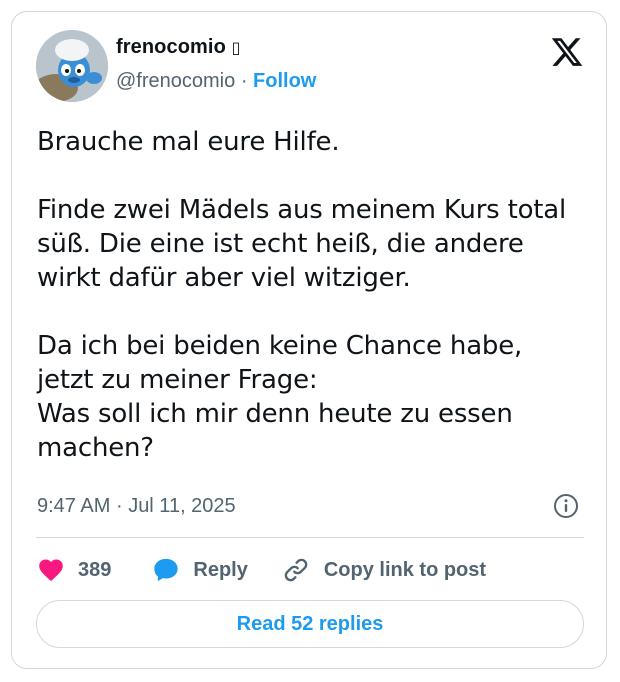  Describe the element at coordinates (566, 506) in the screenshot. I see `info-icon` at that location.